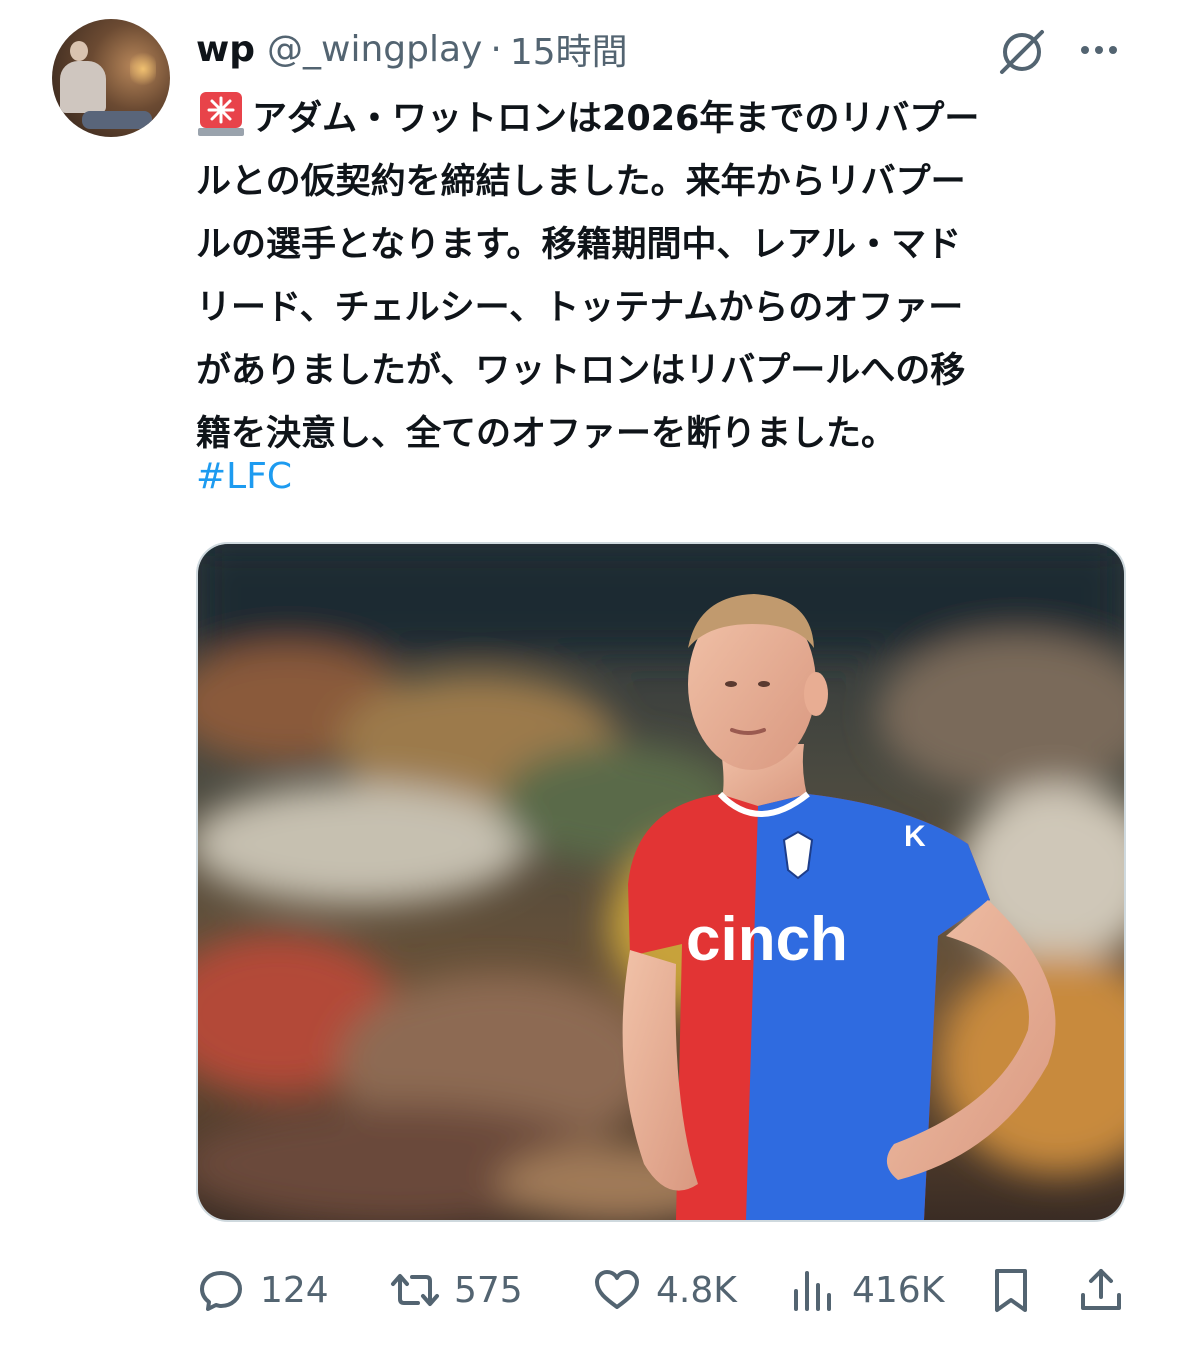 The height and width of the screenshot is (1345, 1179). What do you see at coordinates (117, 120) in the screenshot?
I see `avatar-figure-legs` at bounding box center [117, 120].